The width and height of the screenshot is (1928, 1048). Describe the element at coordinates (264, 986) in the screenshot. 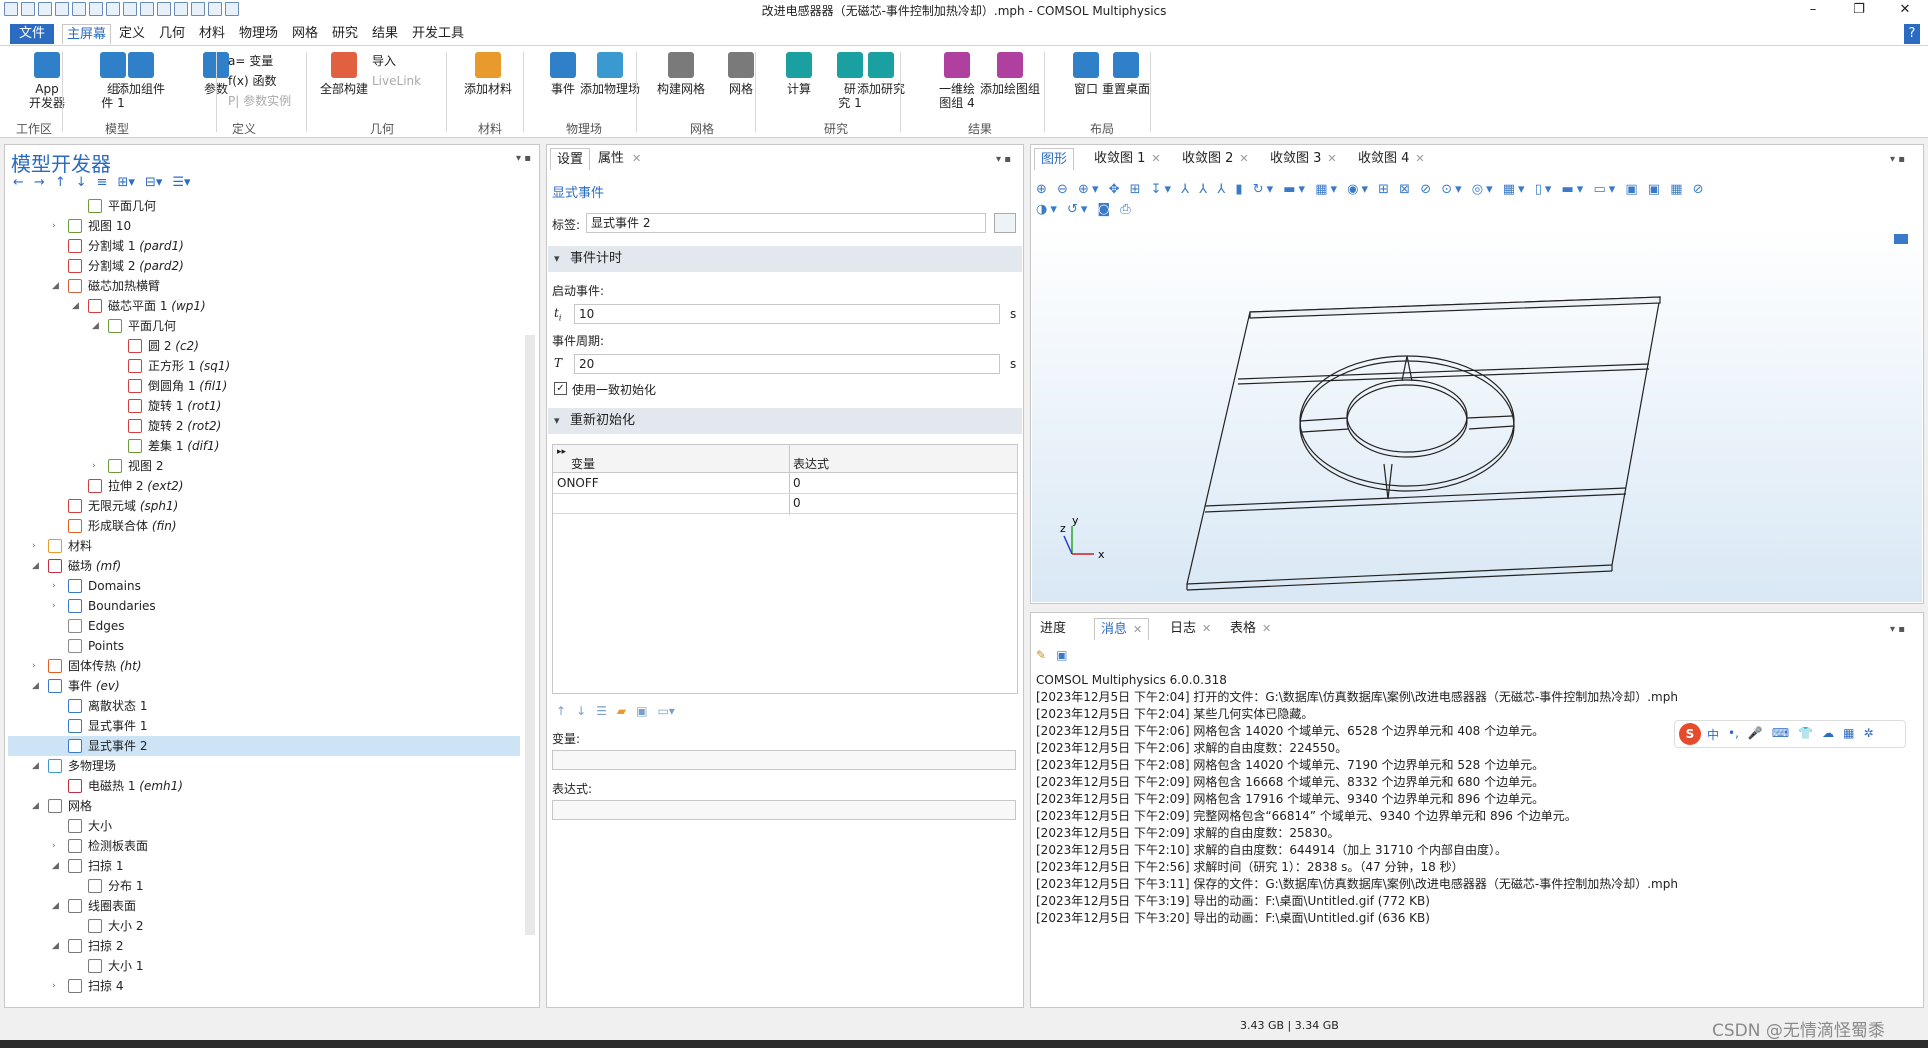

I see `tree-node: › 扫掠 4` at that location.